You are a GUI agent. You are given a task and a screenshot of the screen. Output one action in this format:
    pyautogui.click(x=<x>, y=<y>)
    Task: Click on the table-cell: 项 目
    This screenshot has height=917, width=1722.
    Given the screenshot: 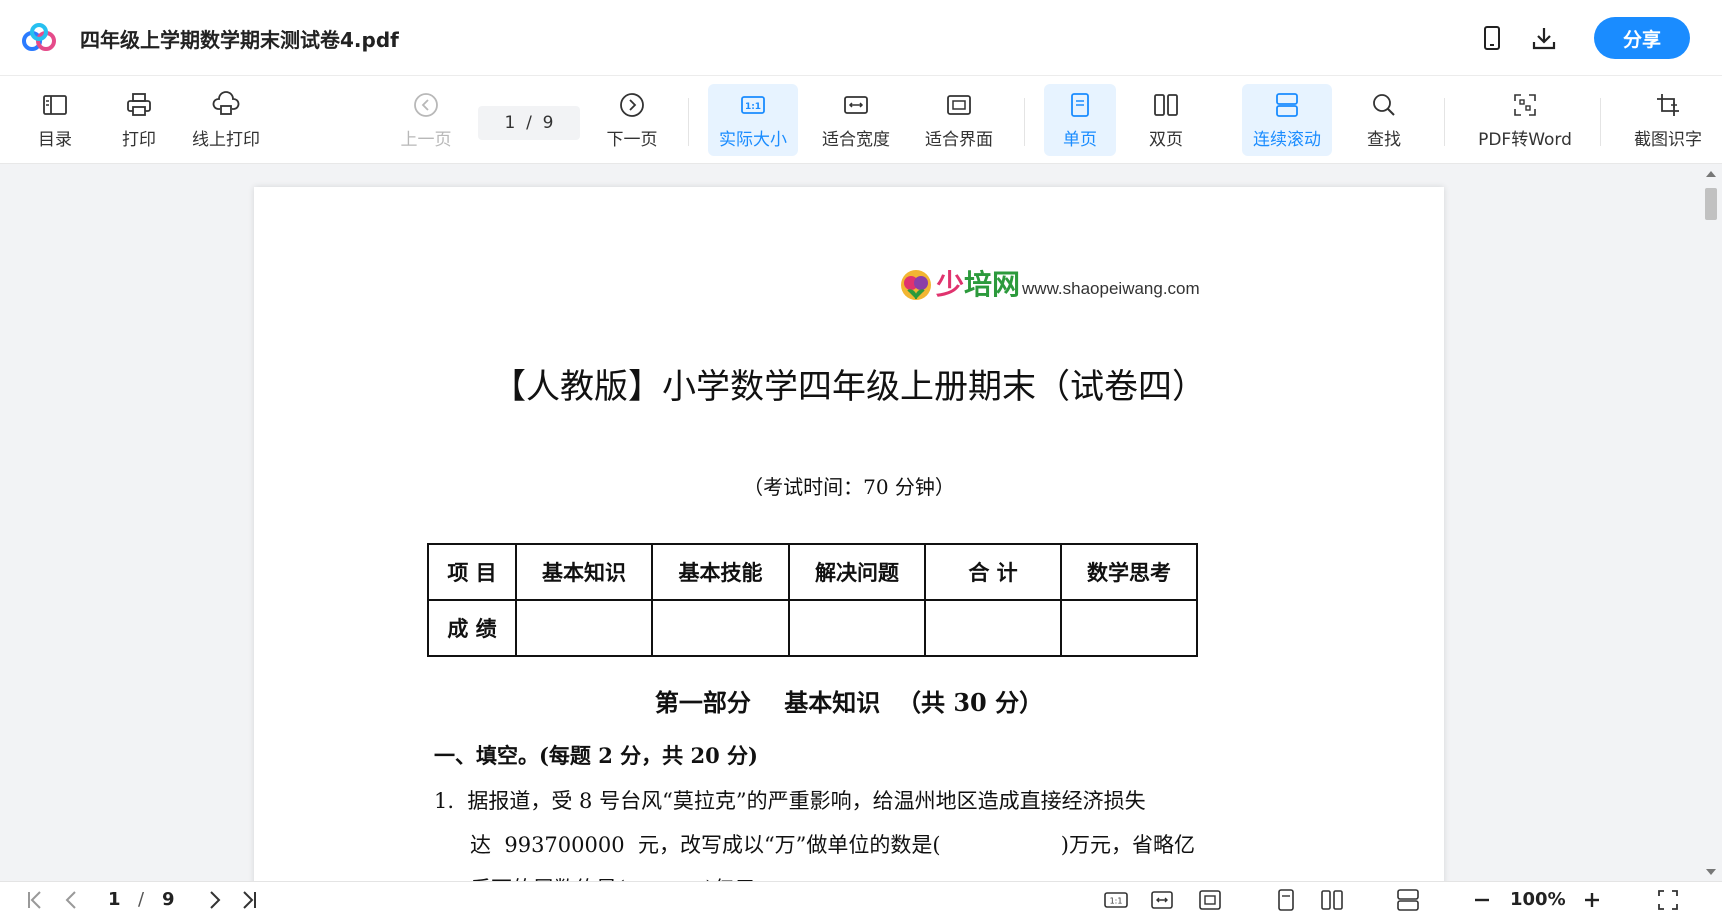 What is the action you would take?
    pyautogui.click(x=472, y=572)
    